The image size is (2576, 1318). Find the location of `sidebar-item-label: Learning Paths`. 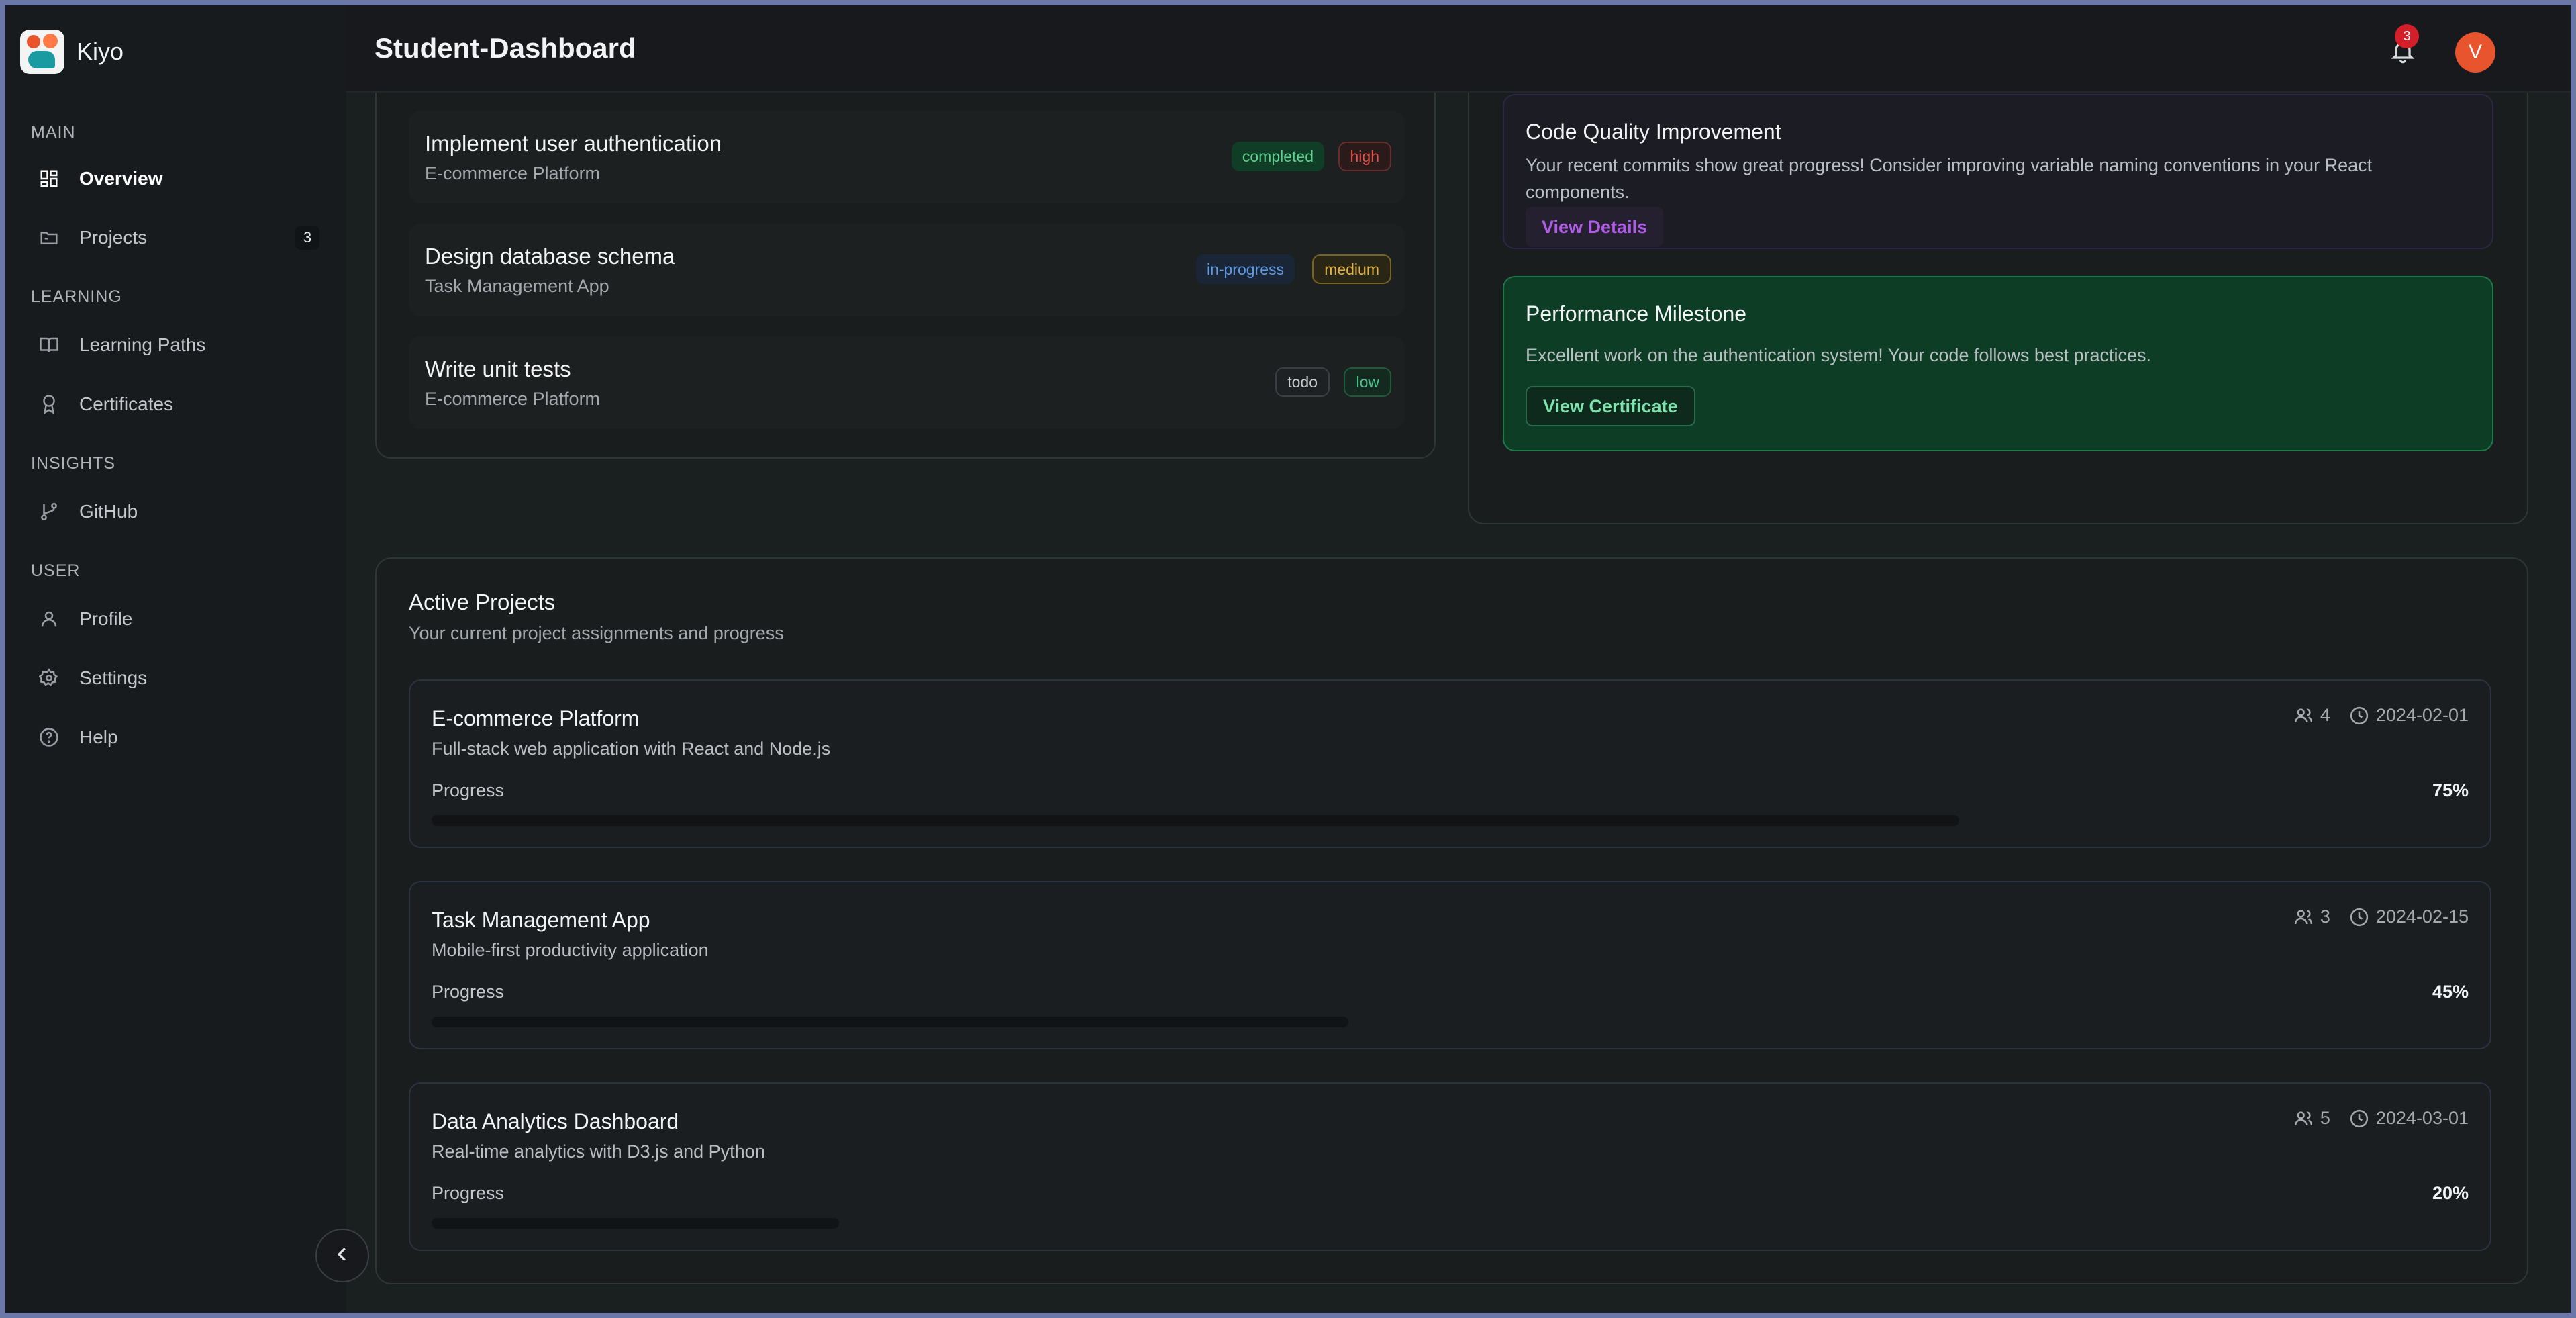

sidebar-item-label: Learning Paths is located at coordinates (142, 344).